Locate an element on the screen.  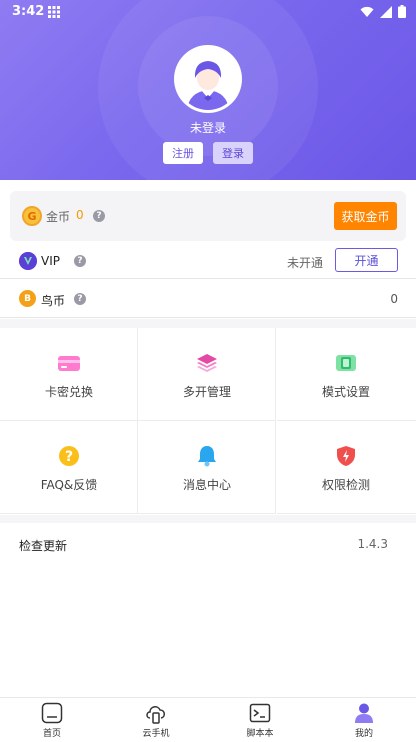
bottom-tab-bar: 首页 云手机 脚本本 我的 is located at coordinates (208, 719).